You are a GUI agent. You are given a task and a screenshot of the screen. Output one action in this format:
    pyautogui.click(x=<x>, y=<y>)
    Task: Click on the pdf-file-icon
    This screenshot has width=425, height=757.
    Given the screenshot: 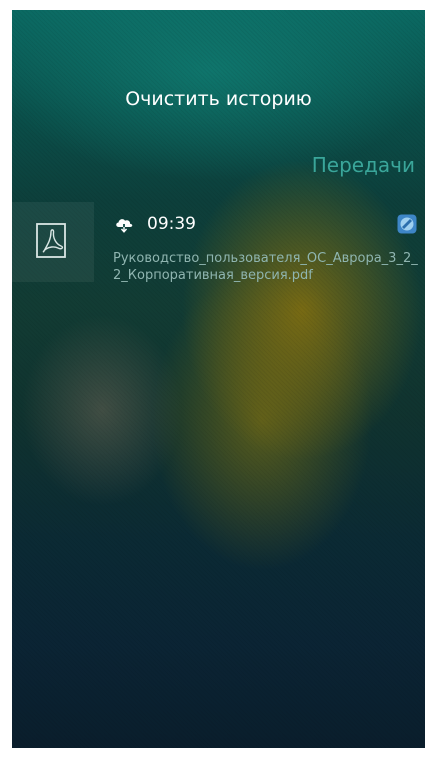 What is the action you would take?
    pyautogui.click(x=51, y=240)
    